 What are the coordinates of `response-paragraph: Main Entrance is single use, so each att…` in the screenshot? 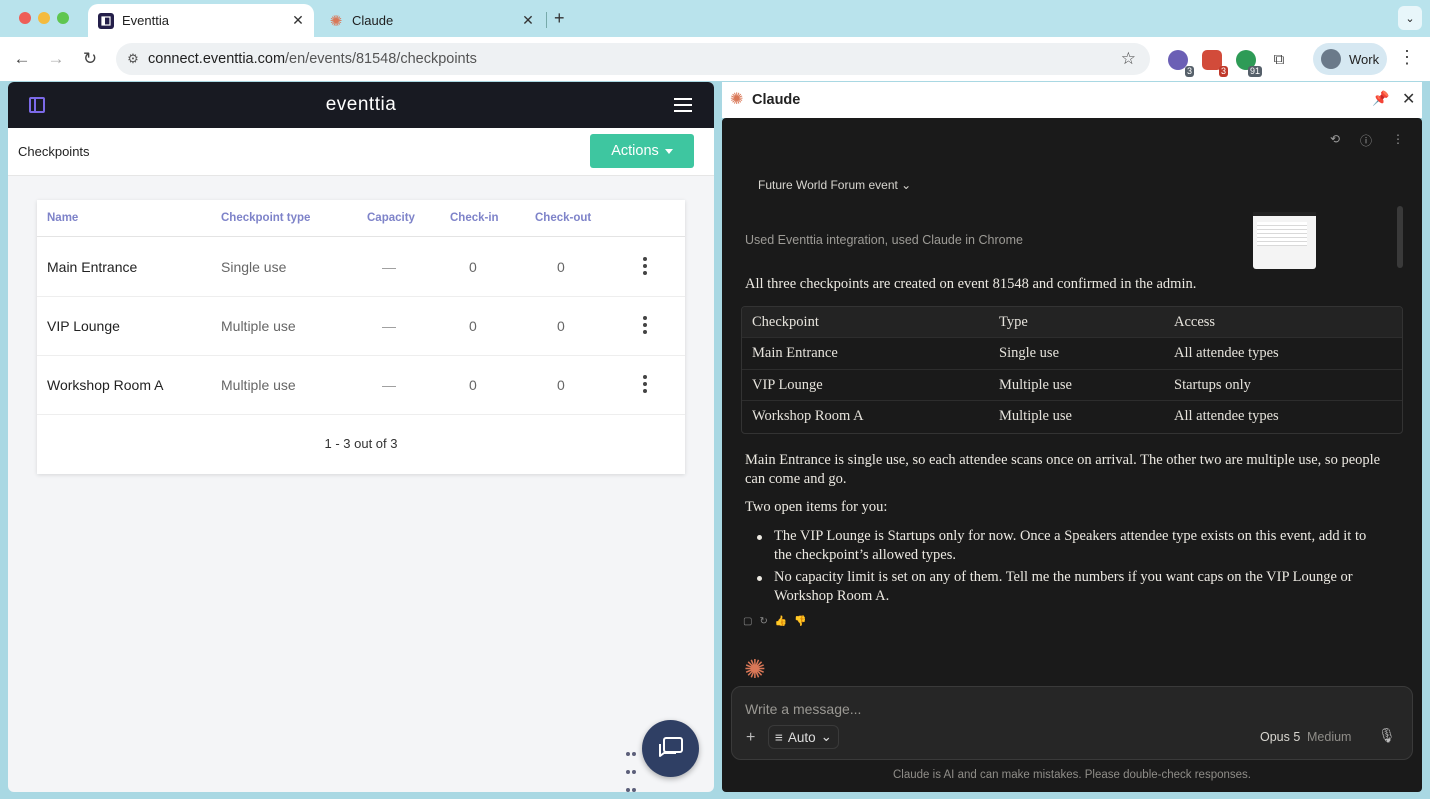 It's located at (1063, 469).